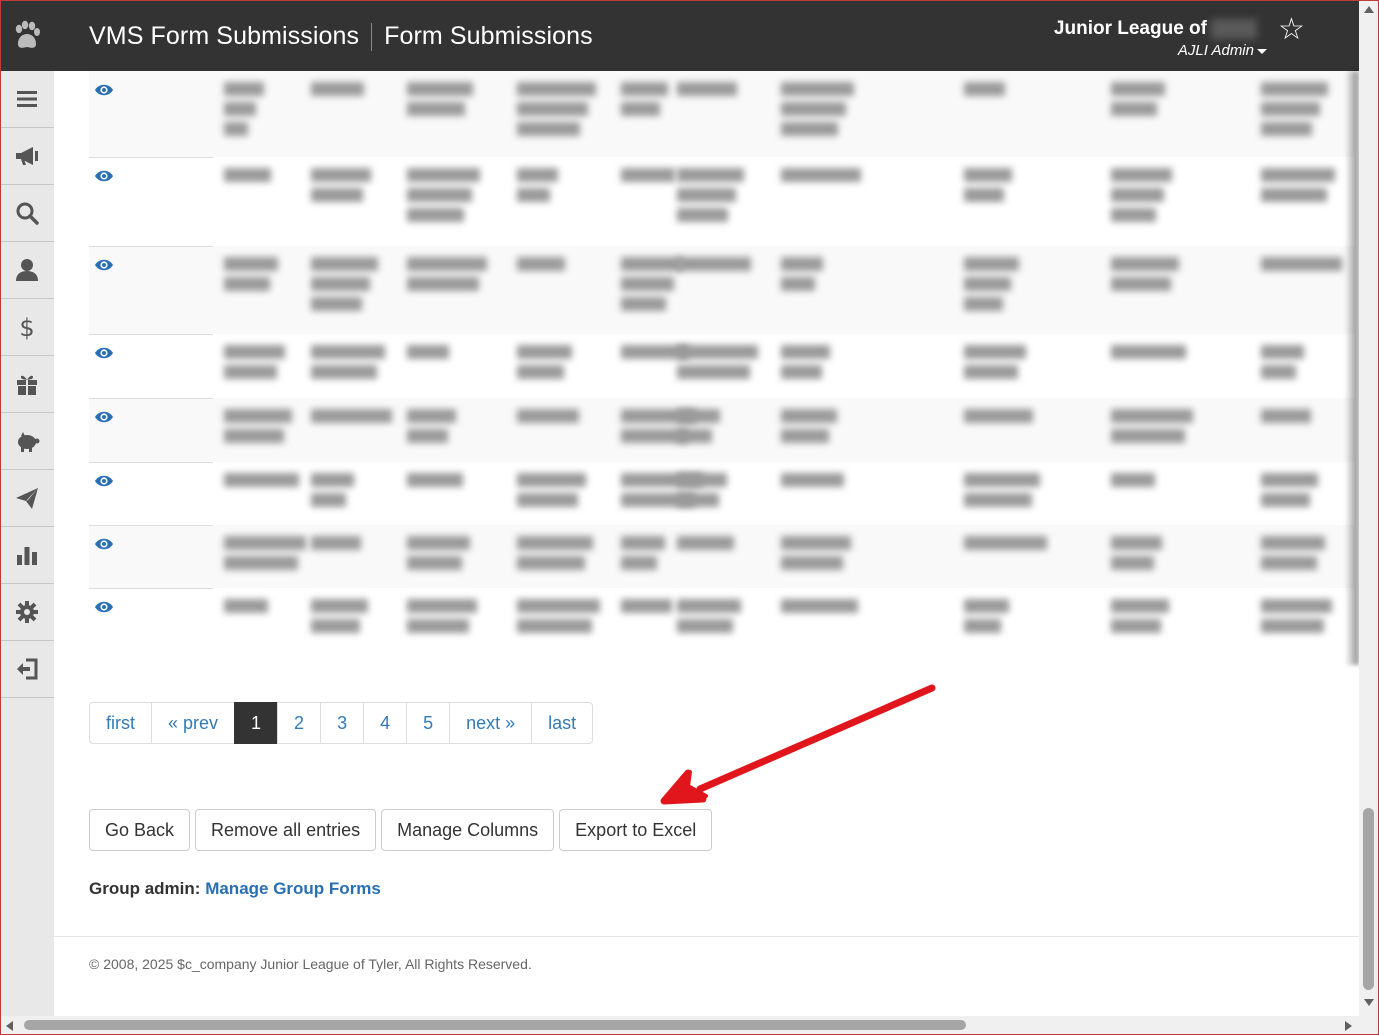  What do you see at coordinates (27, 99) in the screenshot?
I see `sidebar-item-menu` at bounding box center [27, 99].